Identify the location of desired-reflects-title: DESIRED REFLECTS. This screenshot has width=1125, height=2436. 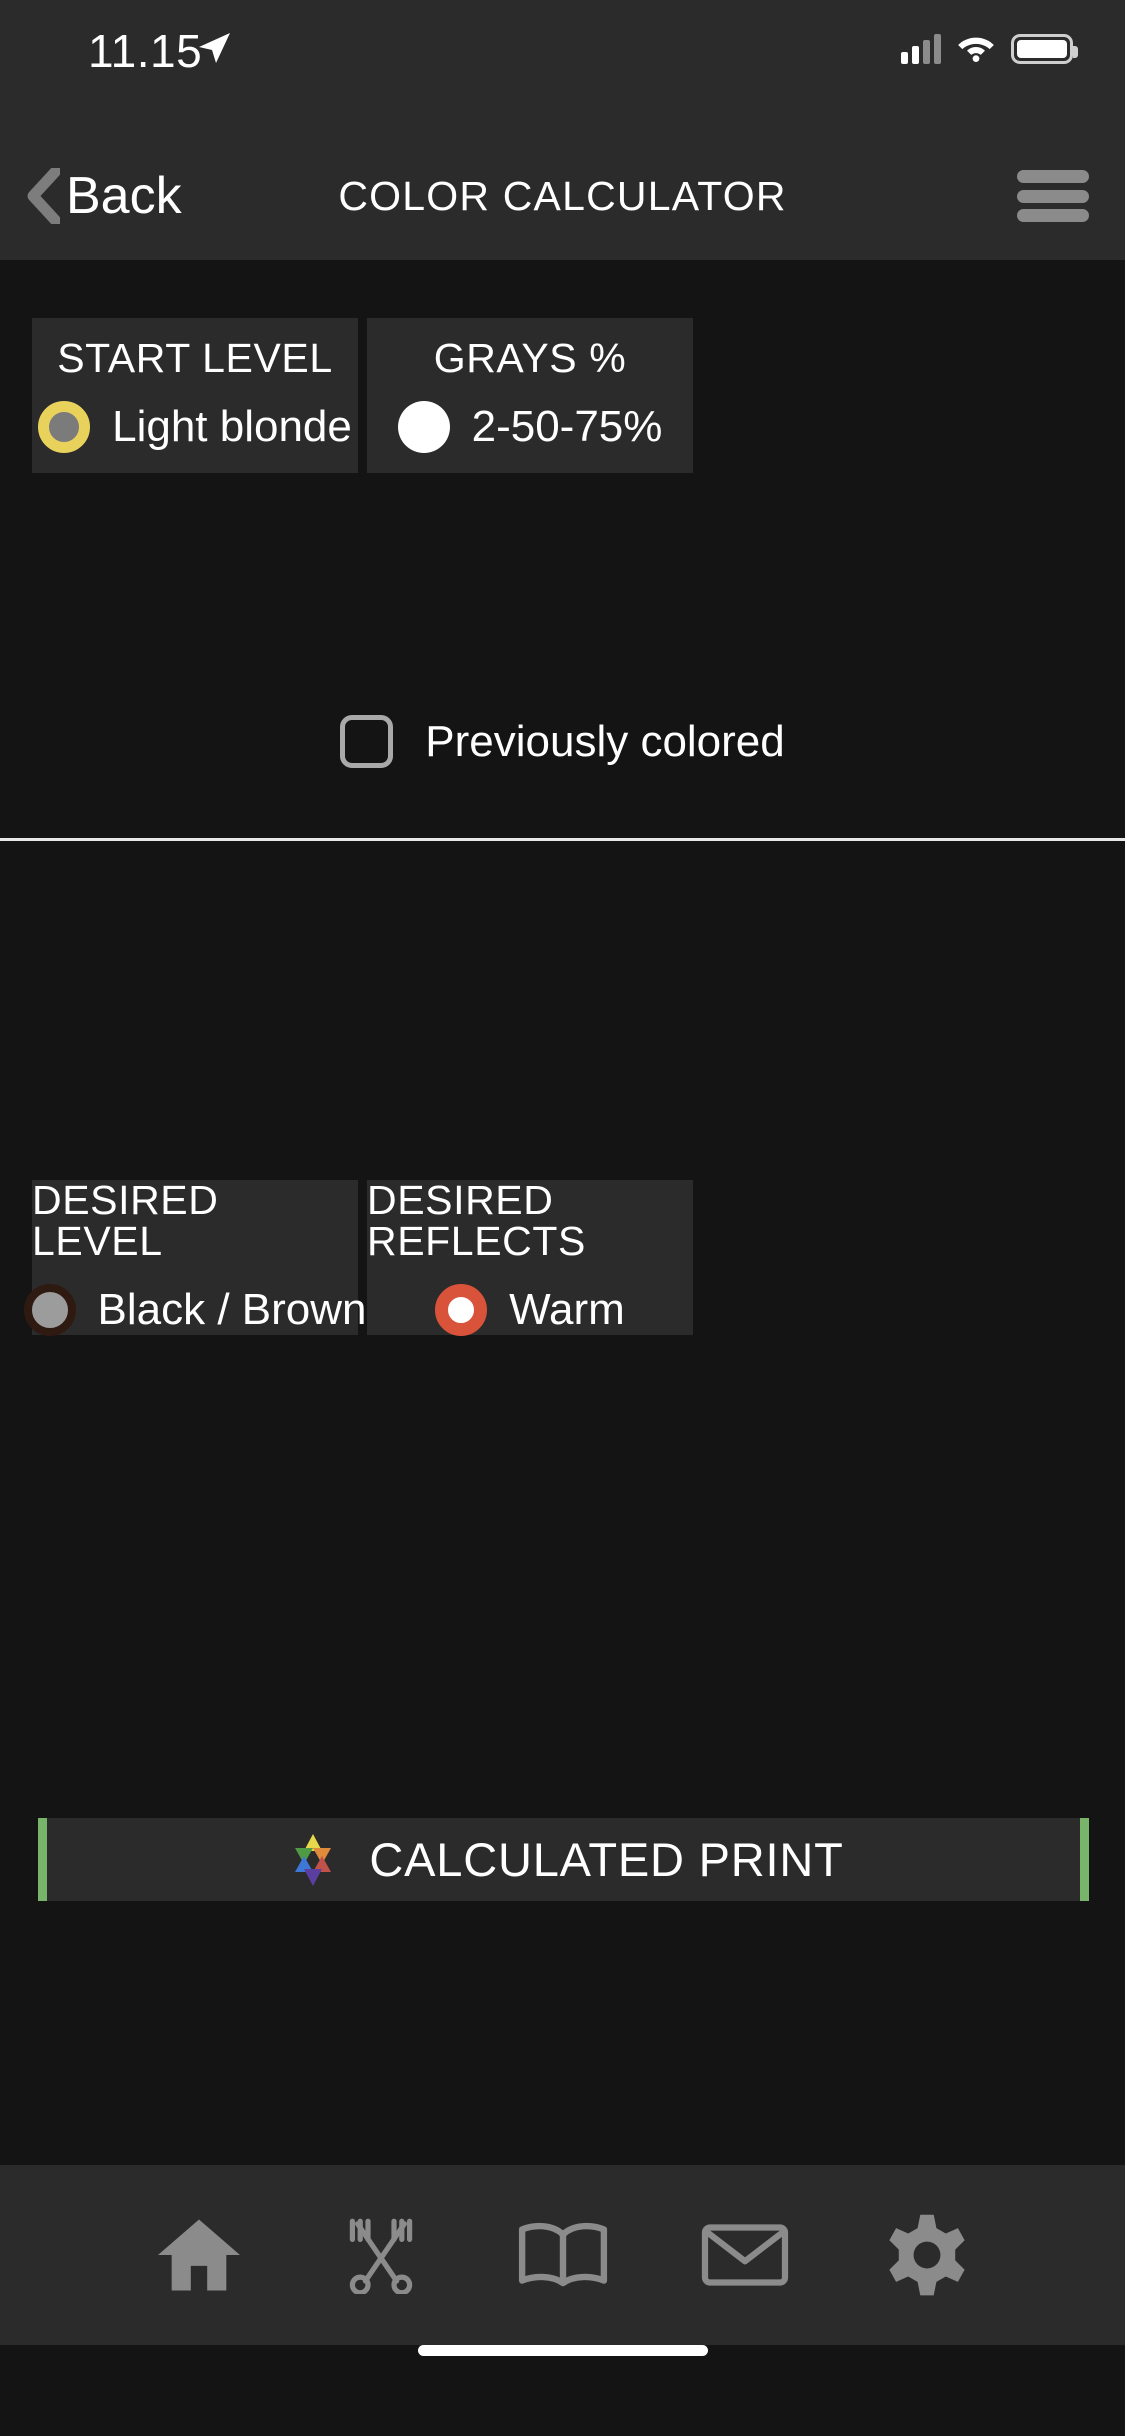
(476, 1220).